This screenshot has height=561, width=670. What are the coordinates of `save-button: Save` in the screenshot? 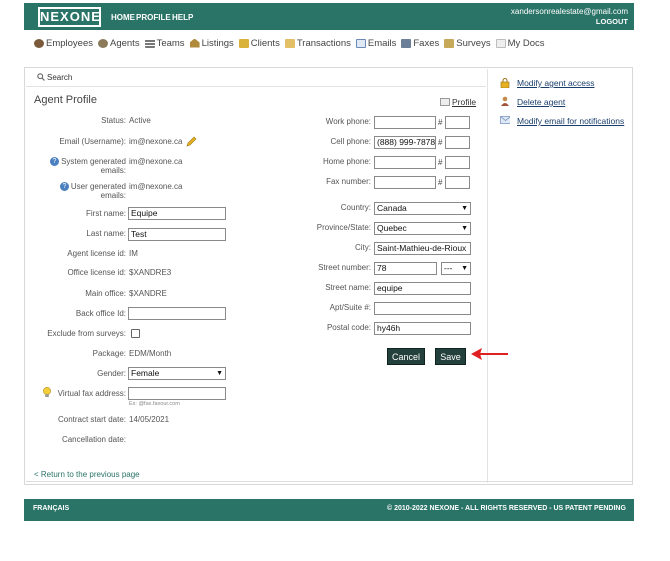 It's located at (450, 356).